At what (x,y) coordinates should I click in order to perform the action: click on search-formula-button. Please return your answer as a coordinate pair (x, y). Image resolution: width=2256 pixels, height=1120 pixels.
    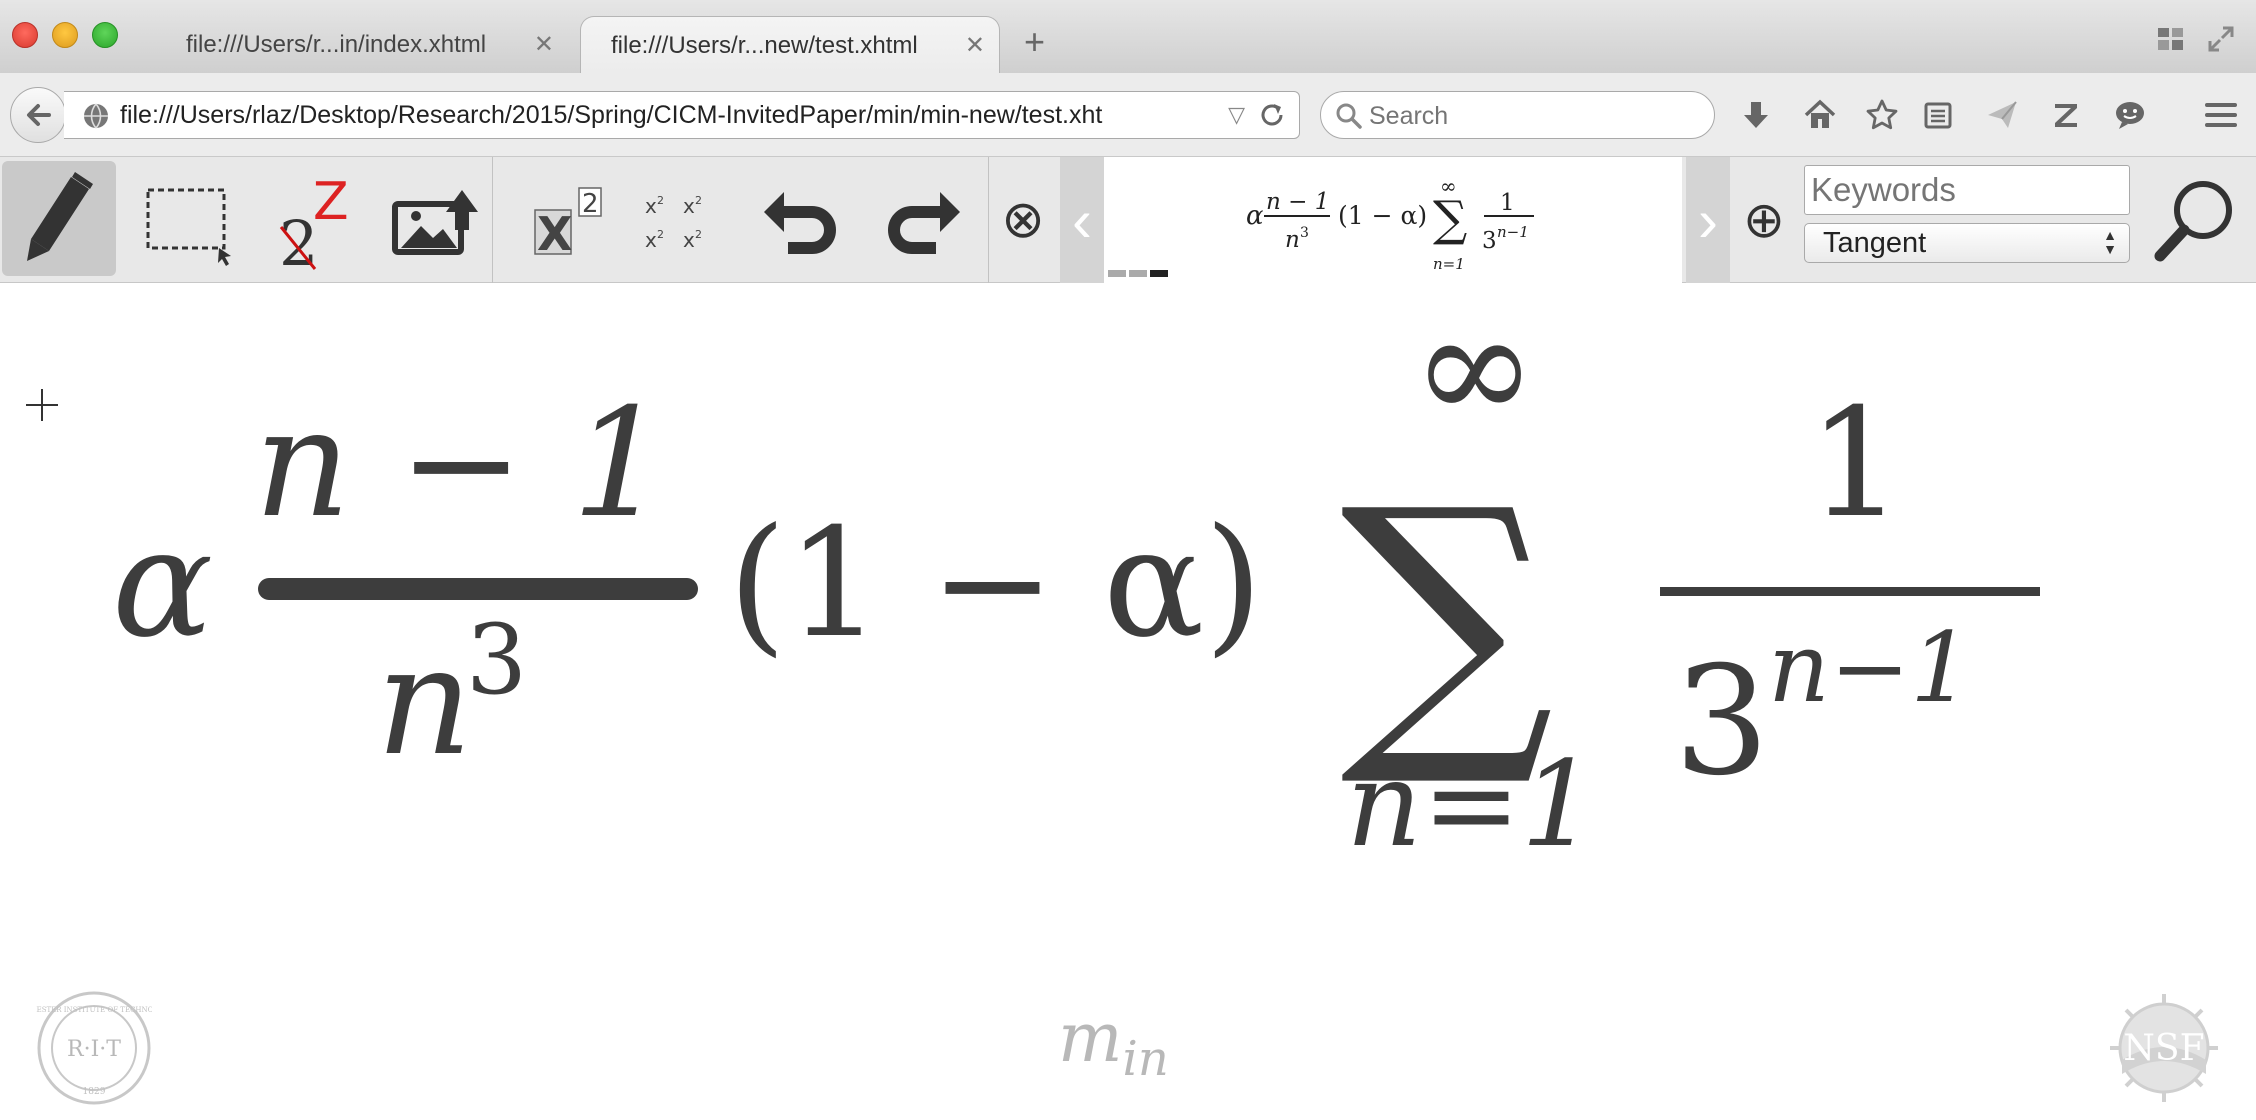
    Looking at the image, I should click on (2196, 220).